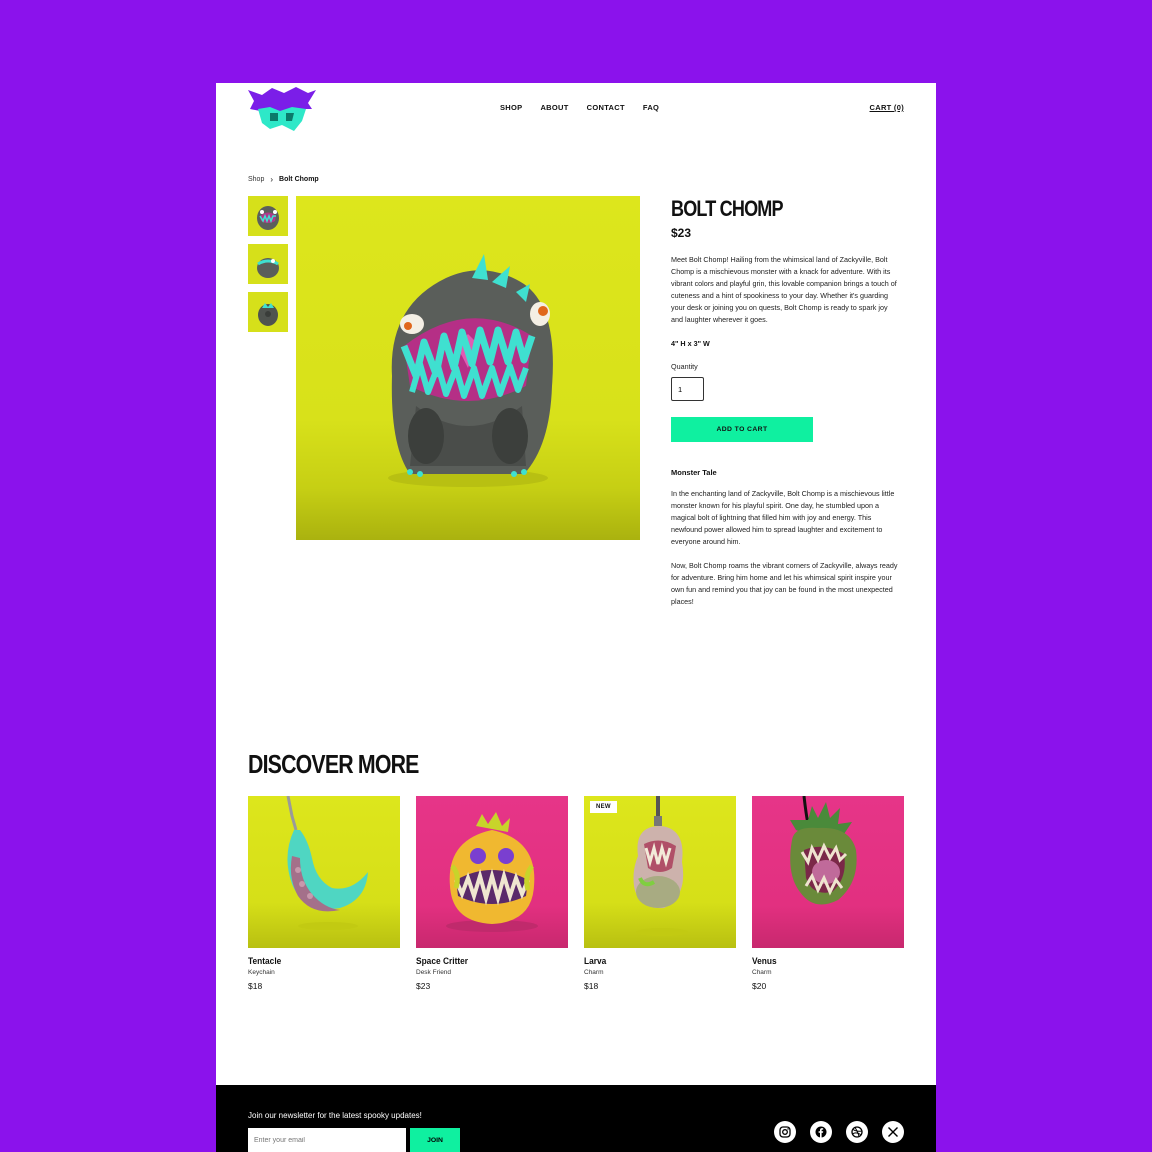 The width and height of the screenshot is (1152, 1152). Describe the element at coordinates (315, 961) in the screenshot. I see `product-card-name: Tentacle` at that location.